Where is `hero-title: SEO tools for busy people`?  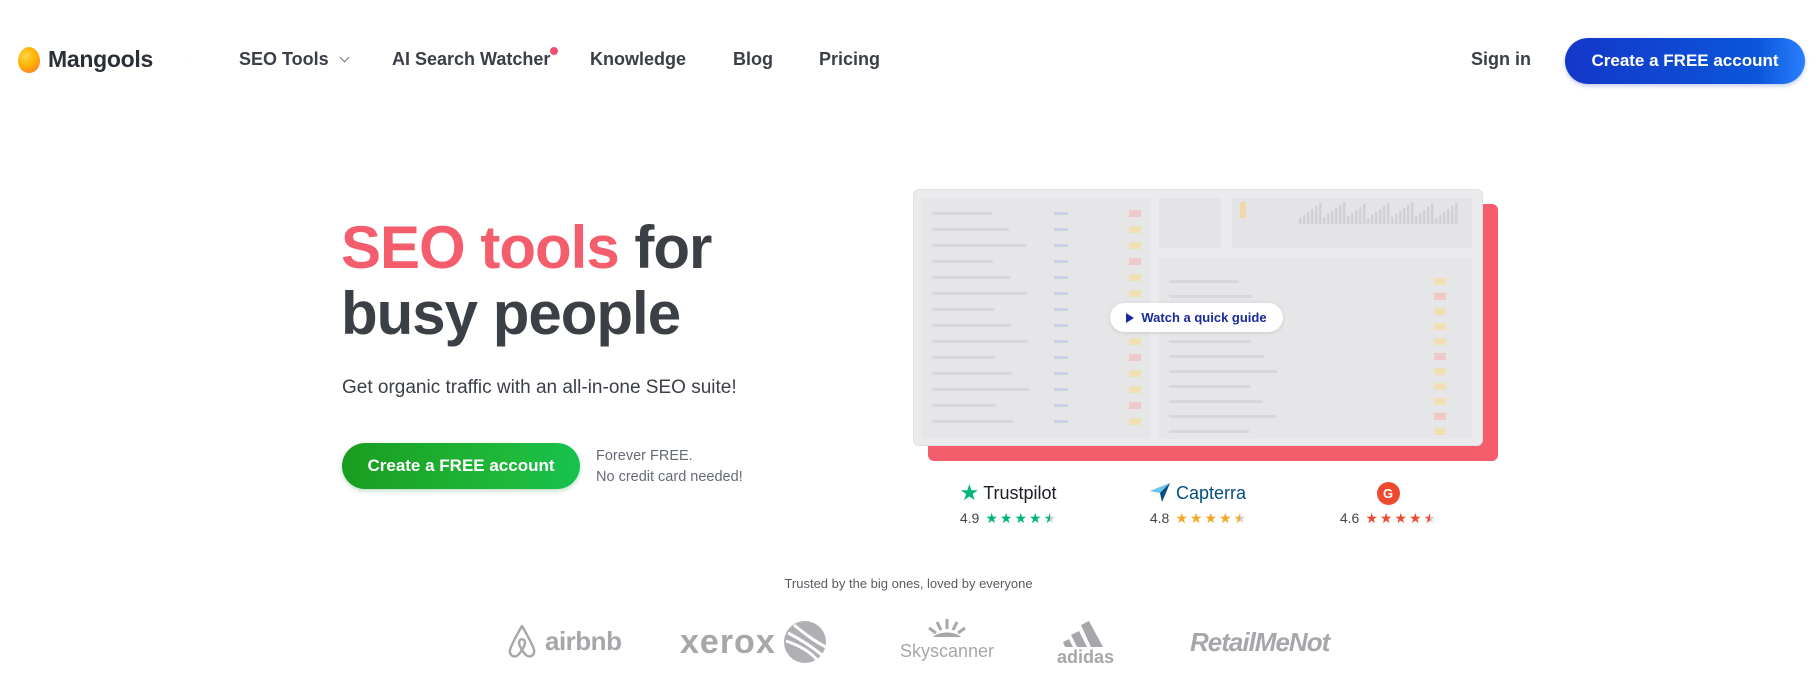
hero-title: SEO tools for busy people is located at coordinates (526, 280).